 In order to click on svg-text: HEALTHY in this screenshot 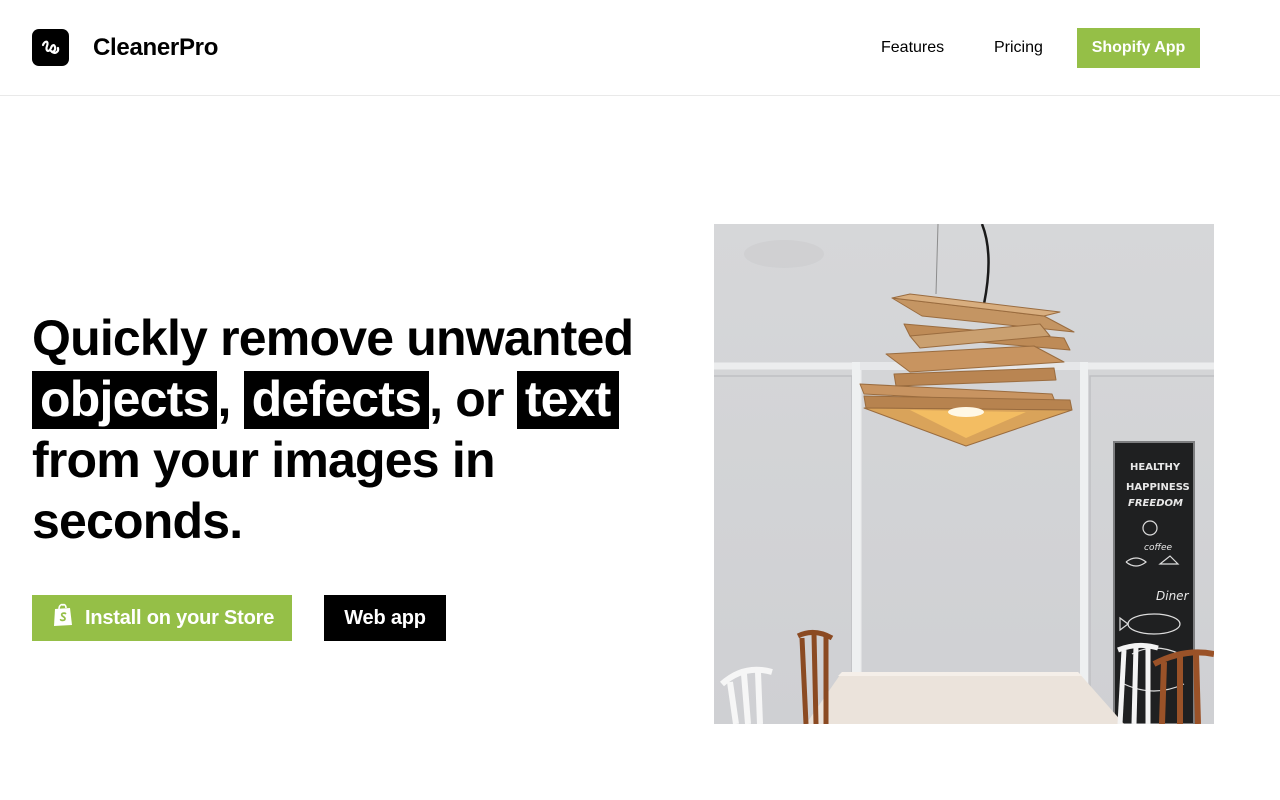, I will do `click(1155, 467)`.